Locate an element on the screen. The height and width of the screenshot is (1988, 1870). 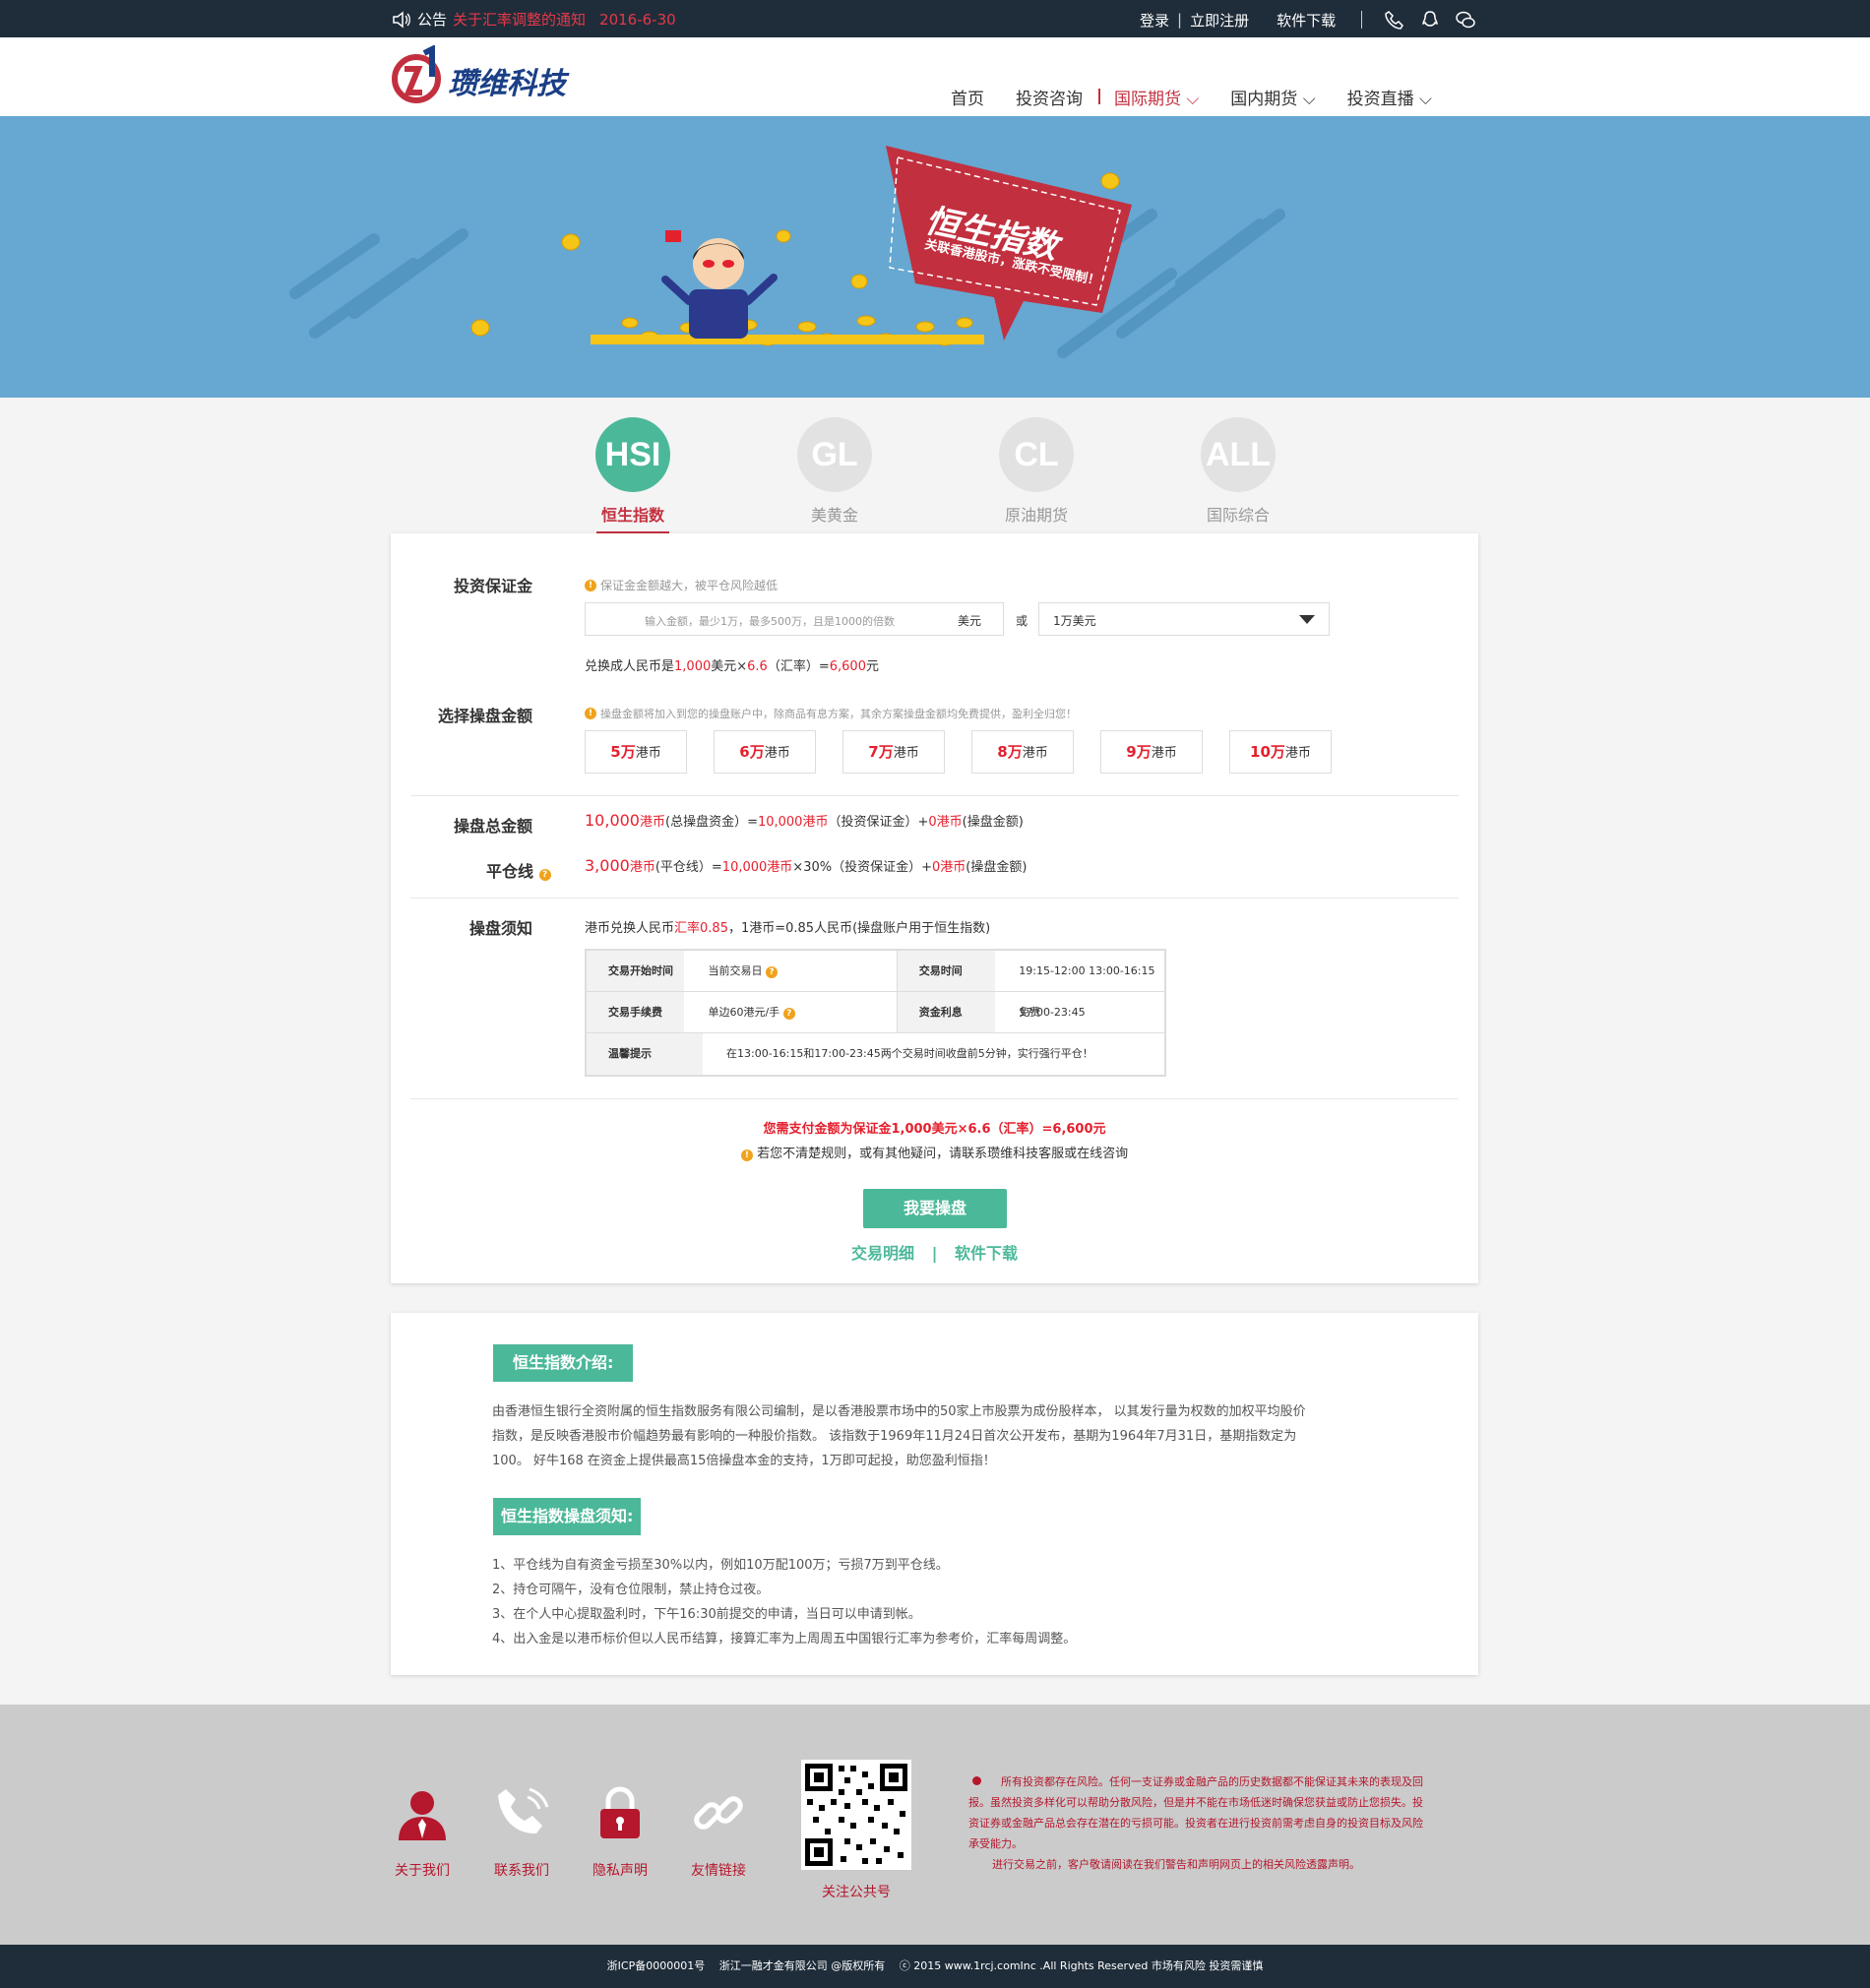
nav-live: 投资直播 ⌵ is located at coordinates (1390, 97).